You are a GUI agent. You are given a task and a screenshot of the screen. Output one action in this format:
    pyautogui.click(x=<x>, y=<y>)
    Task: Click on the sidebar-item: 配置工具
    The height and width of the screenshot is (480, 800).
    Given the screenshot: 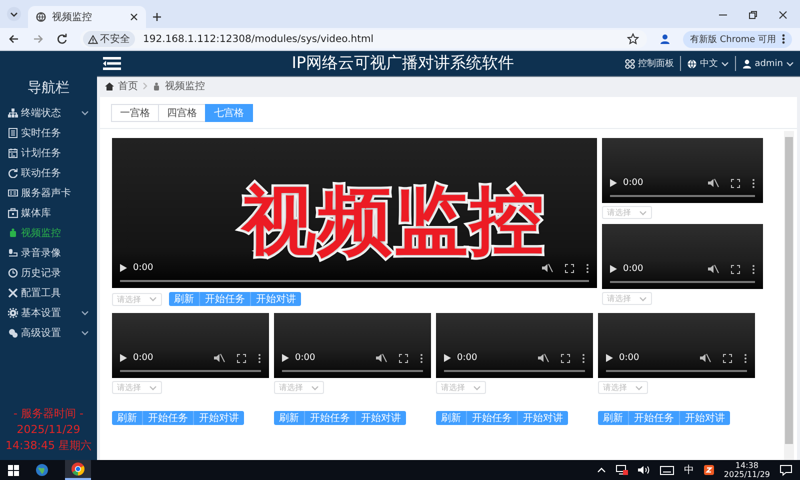 What is the action you would take?
    pyautogui.click(x=48, y=293)
    